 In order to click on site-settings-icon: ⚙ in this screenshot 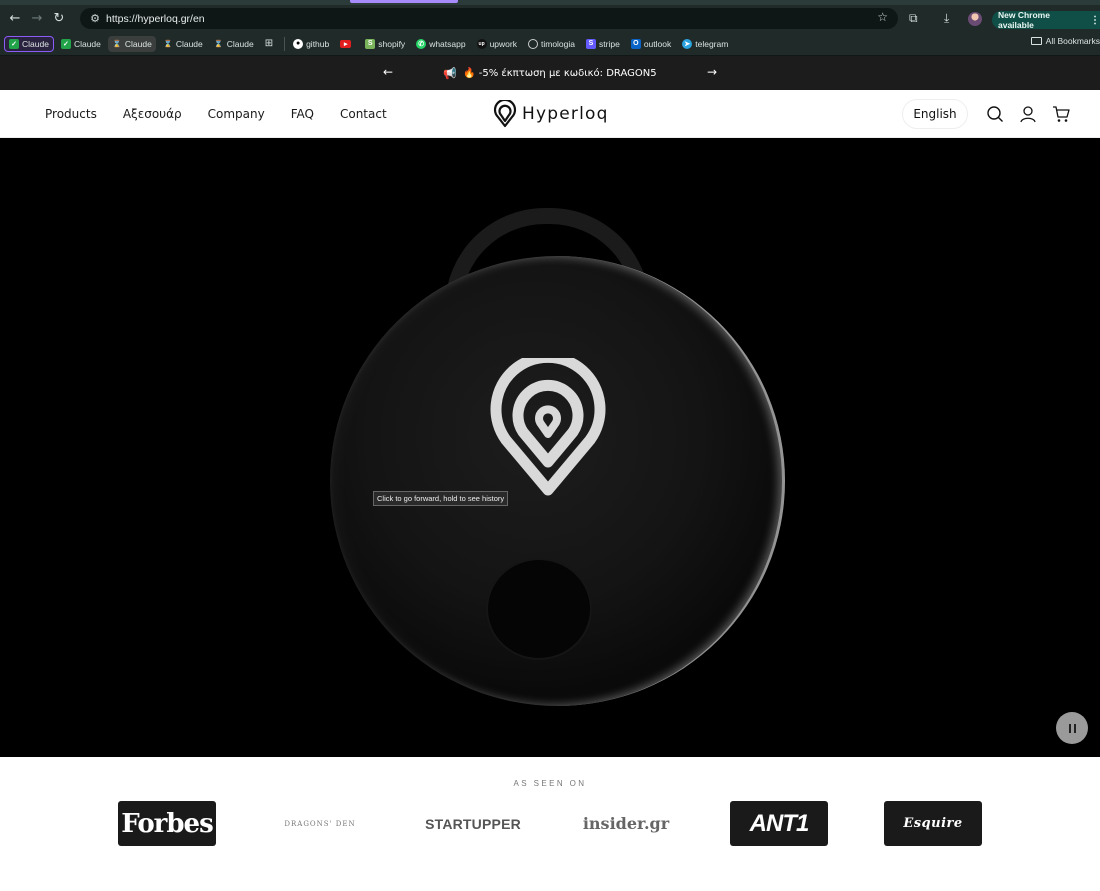, I will do `click(95, 18)`.